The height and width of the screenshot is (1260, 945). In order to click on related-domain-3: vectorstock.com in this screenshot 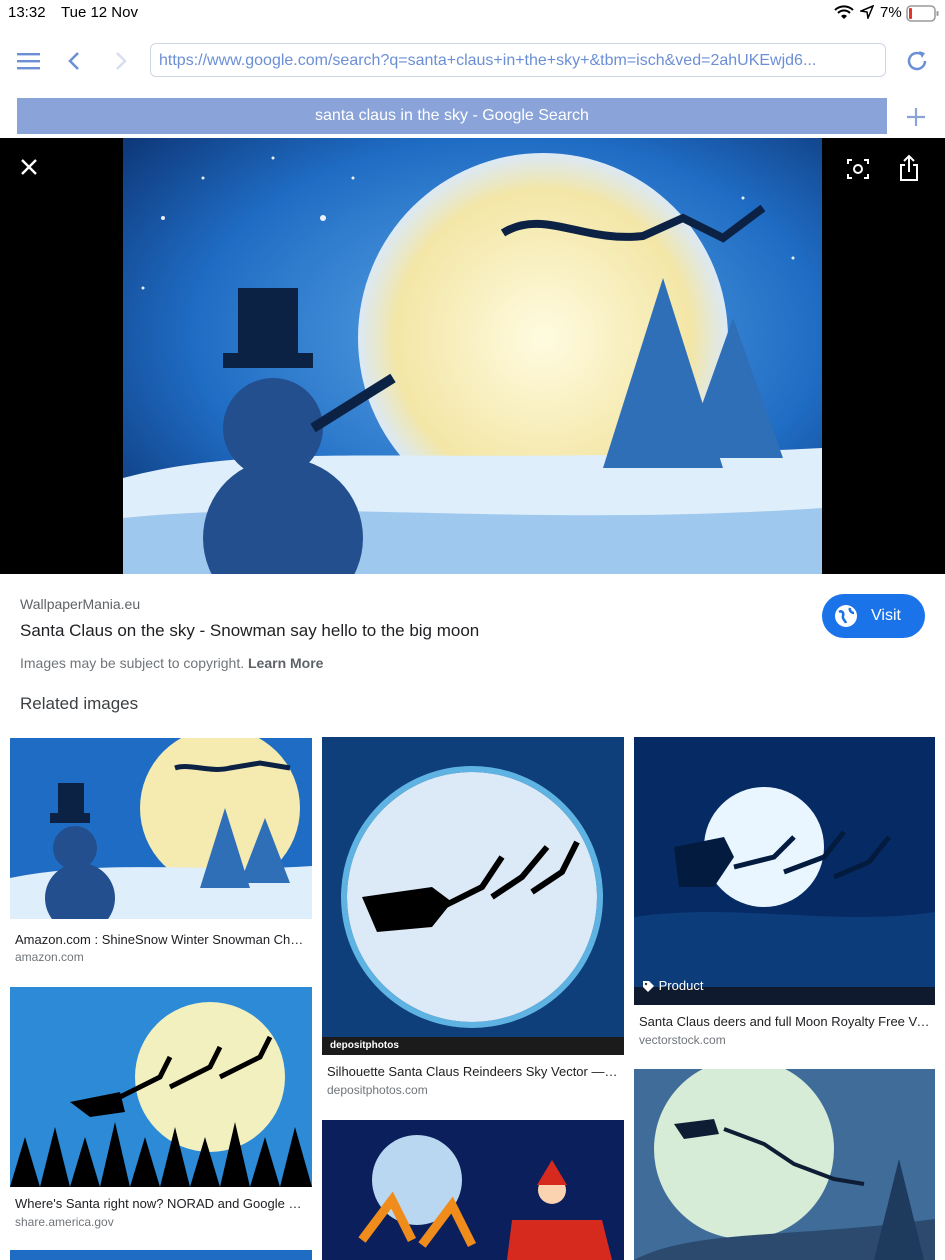, I will do `click(682, 1040)`.